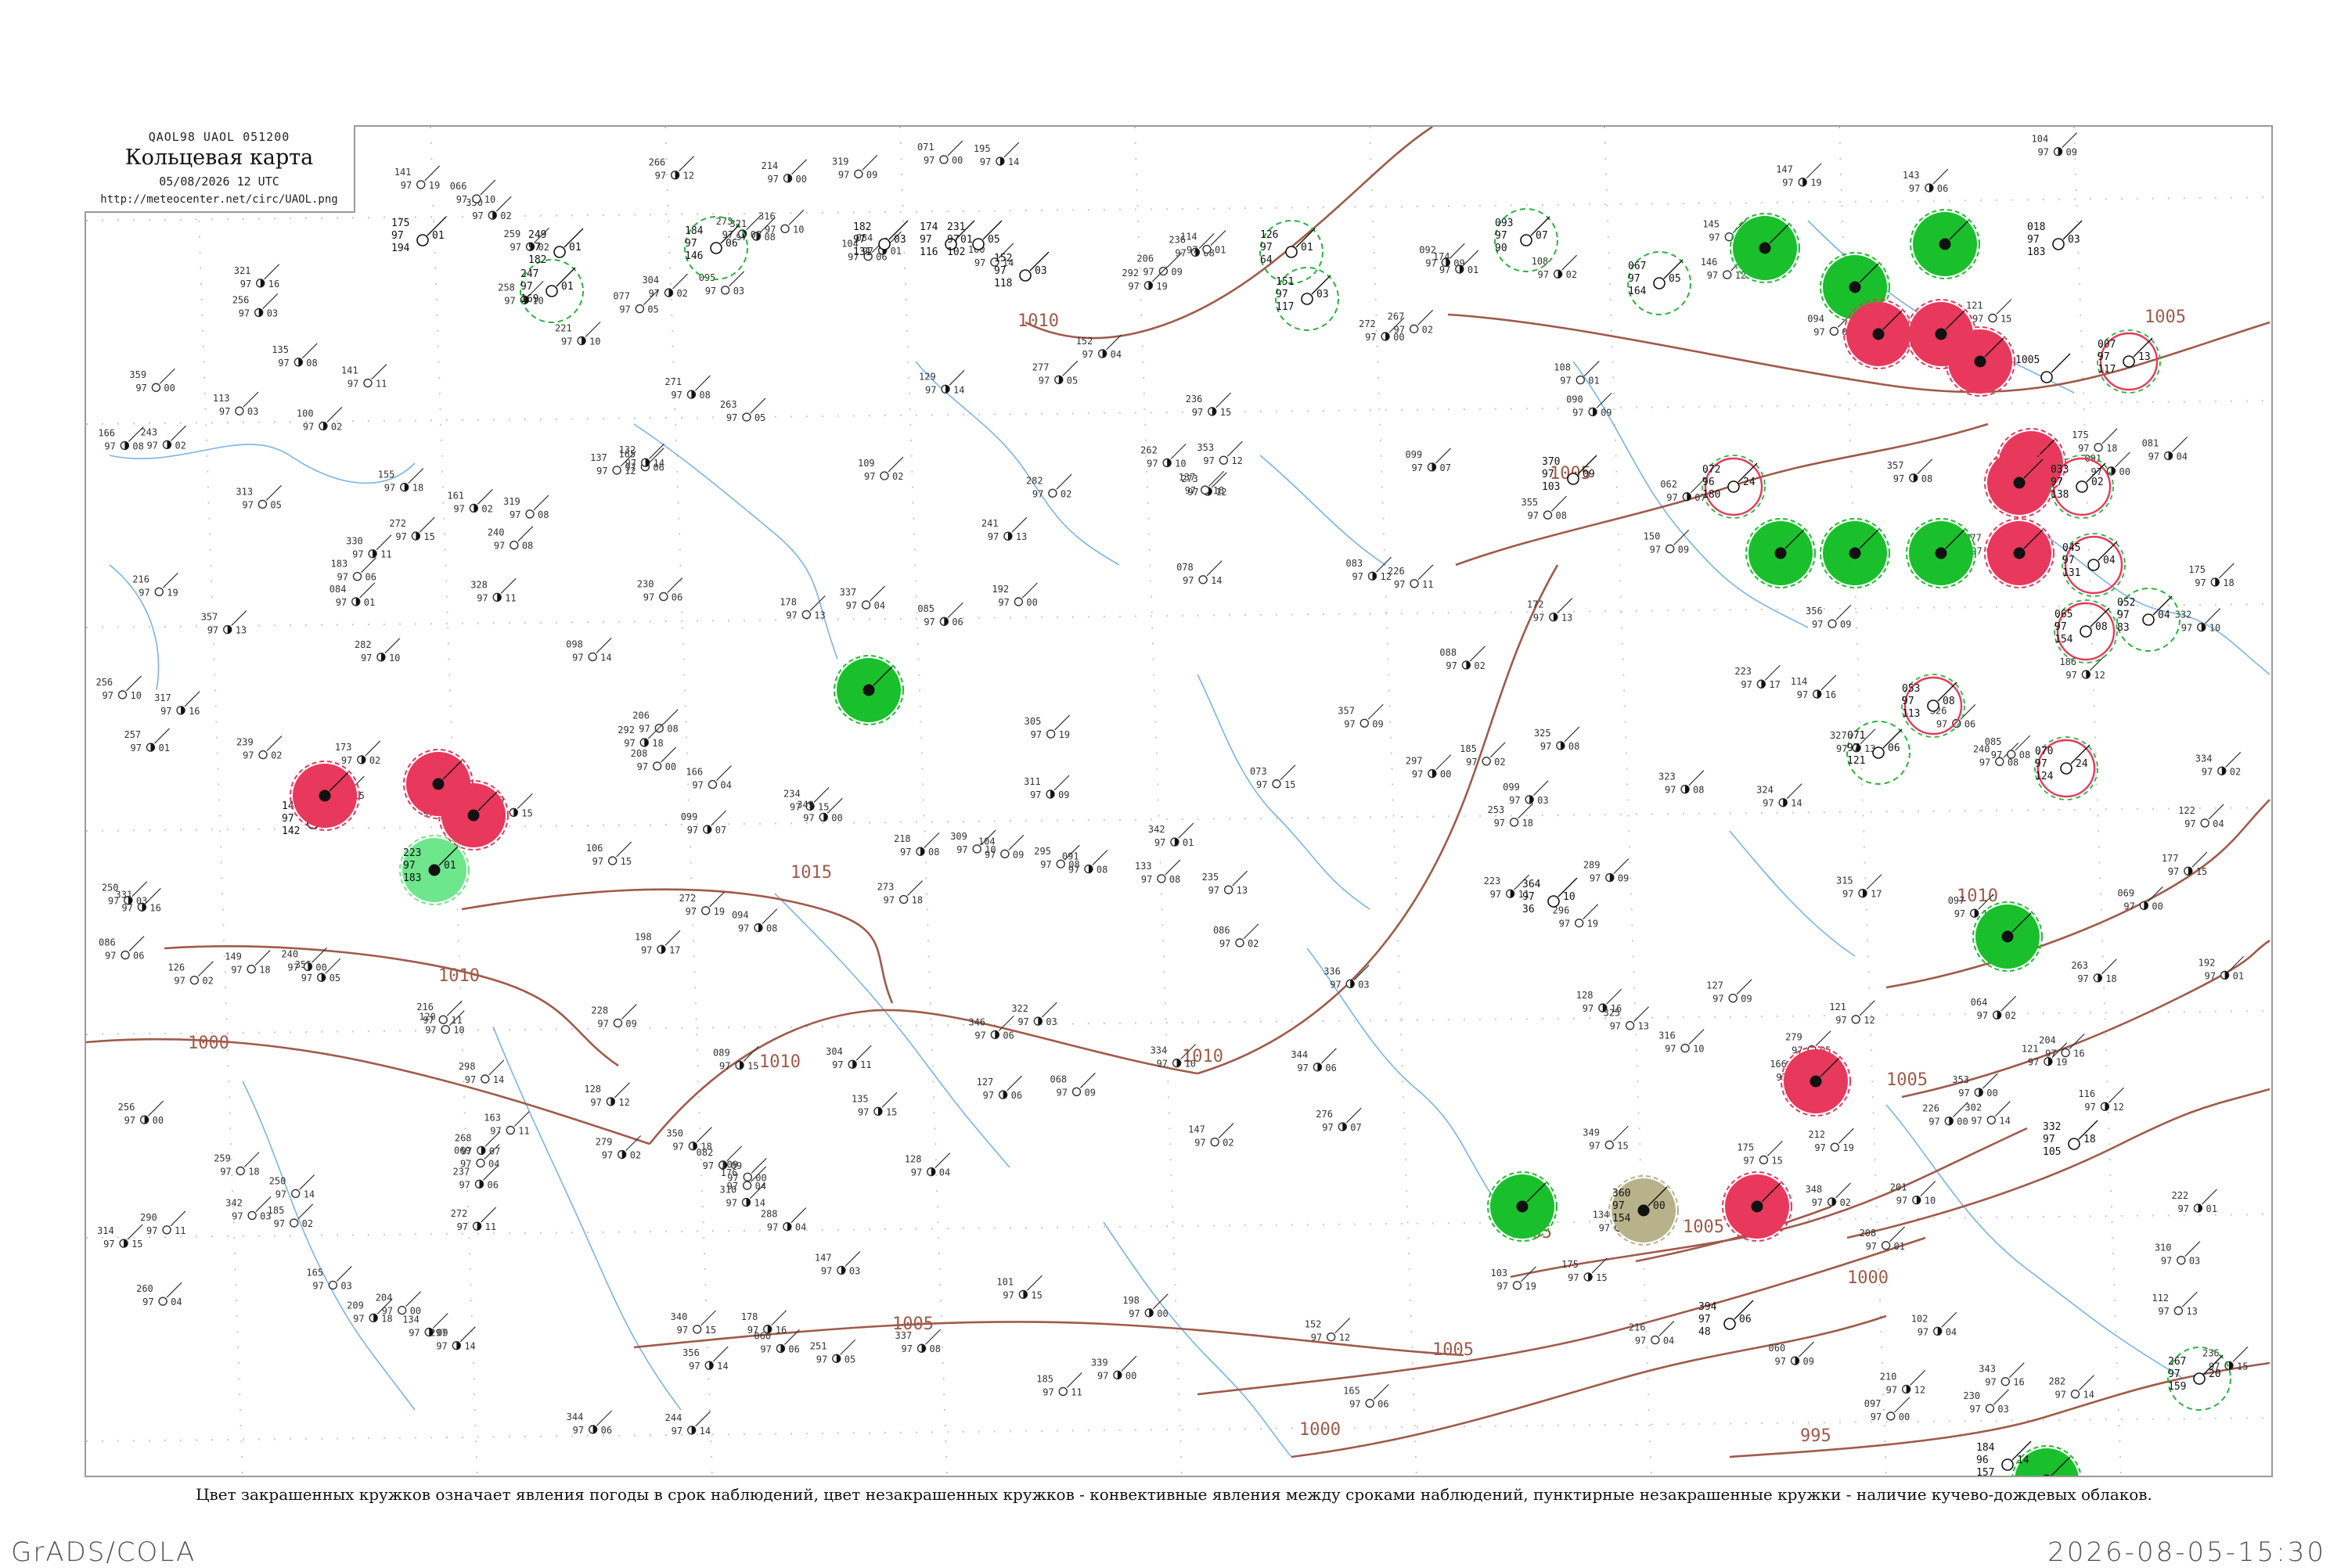  I want to click on station-code-text: 16, so click(2078, 1053).